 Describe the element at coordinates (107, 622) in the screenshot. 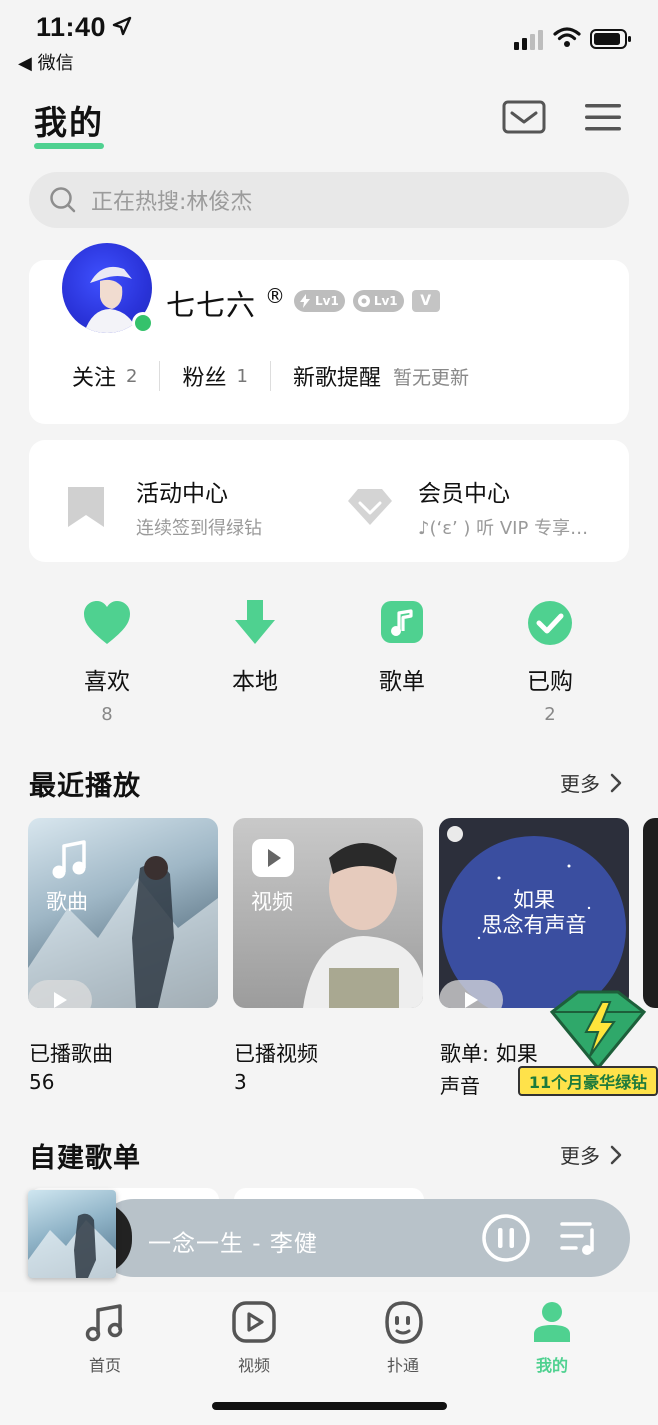

I see `heart-icon` at that location.